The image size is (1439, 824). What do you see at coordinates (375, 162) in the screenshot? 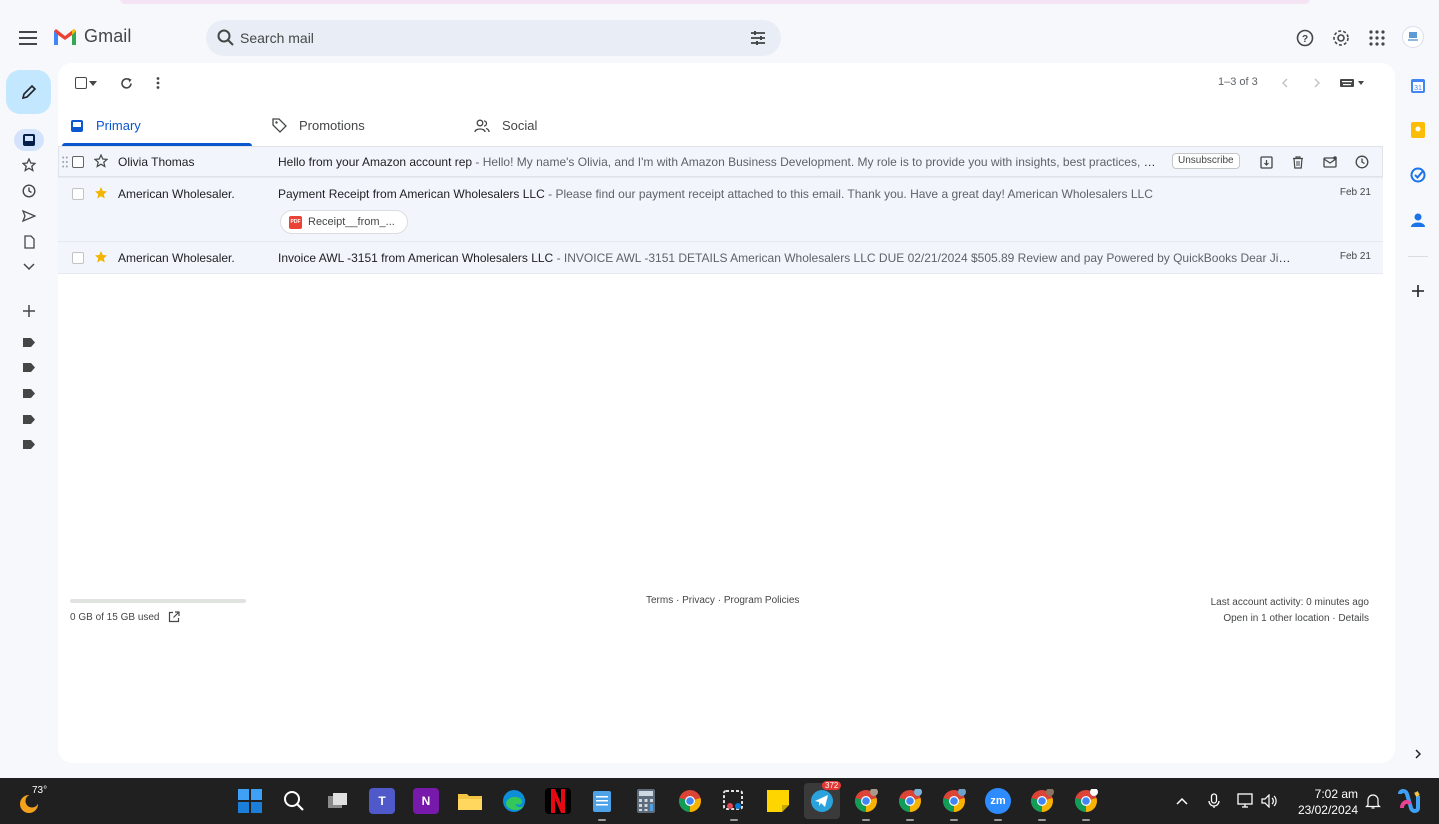
I see `email-subject: Hello from your Amazon account rep` at bounding box center [375, 162].